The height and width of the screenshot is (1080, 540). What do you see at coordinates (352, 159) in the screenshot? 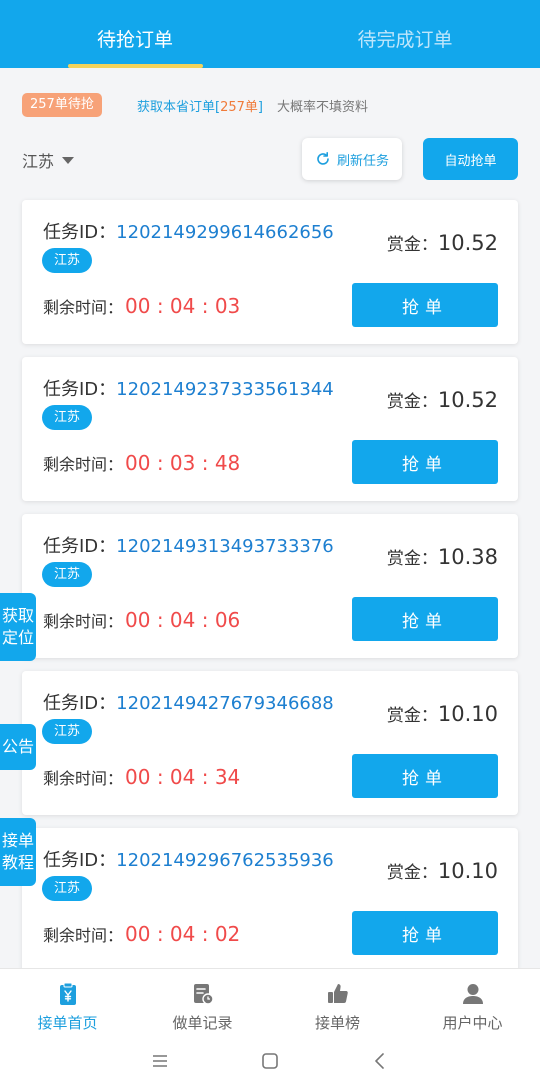
I see `refresh-tasks-button: 刷新任务` at bounding box center [352, 159].